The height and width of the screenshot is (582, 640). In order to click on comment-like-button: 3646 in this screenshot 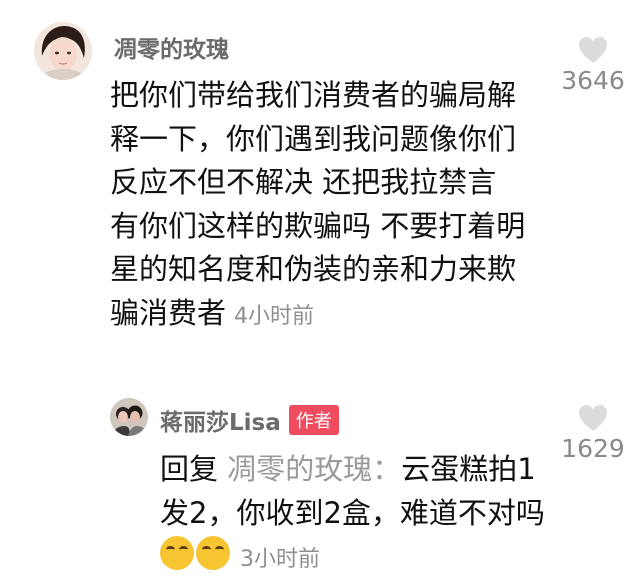, I will do `click(586, 65)`.